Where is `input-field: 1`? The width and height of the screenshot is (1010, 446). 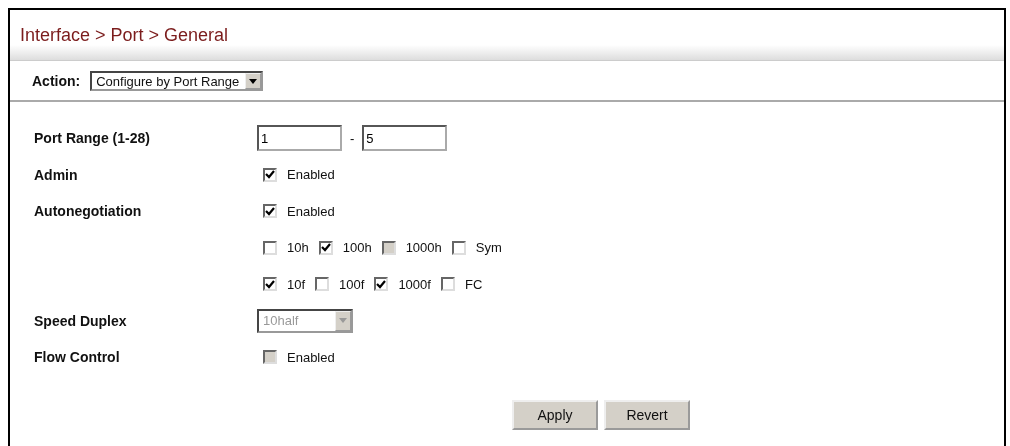 input-field: 1 is located at coordinates (299, 138).